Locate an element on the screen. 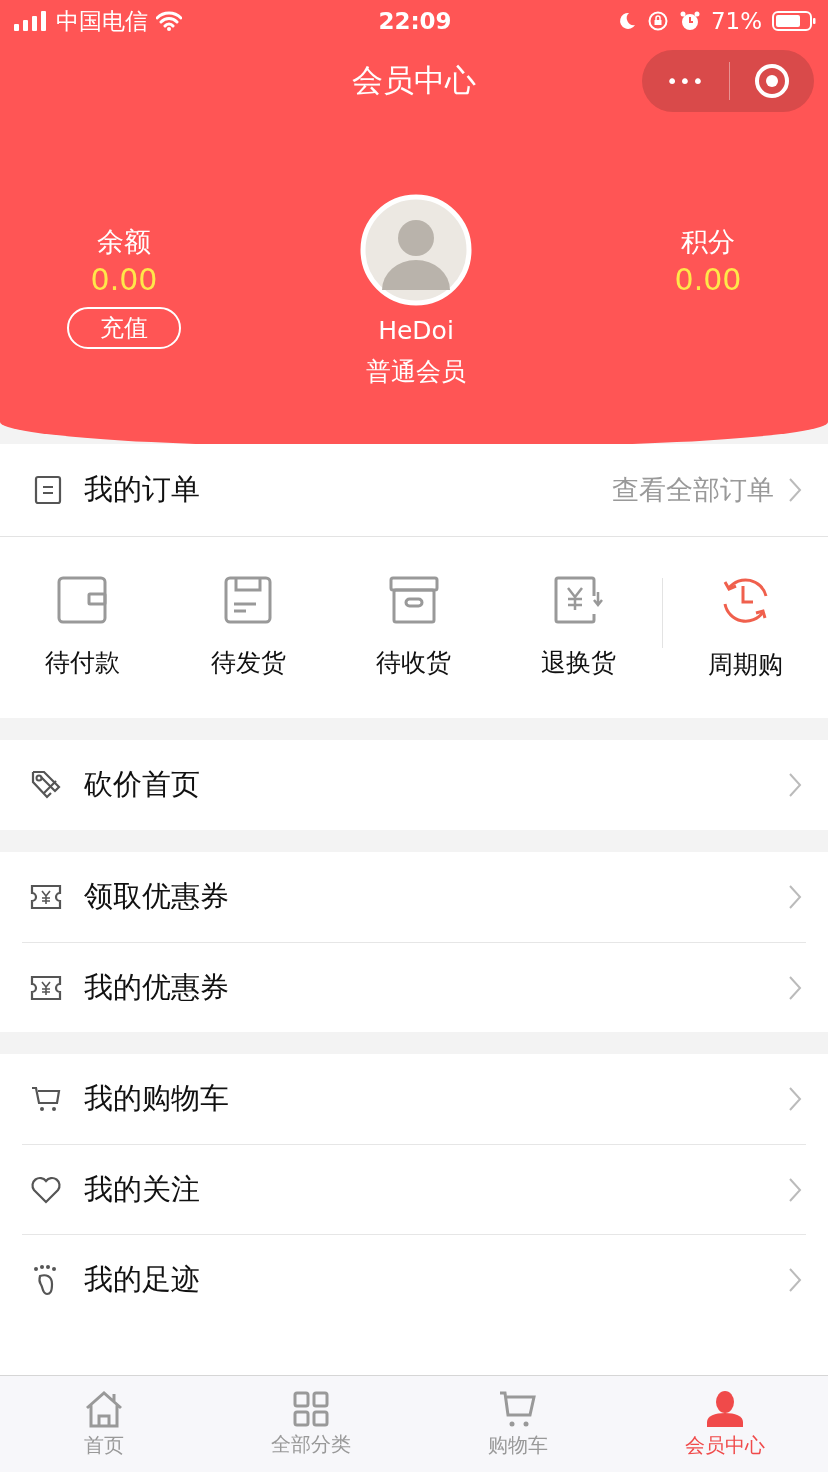 Image resolution: width=828 pixels, height=1472 pixels. wifi-icon is located at coordinates (169, 21).